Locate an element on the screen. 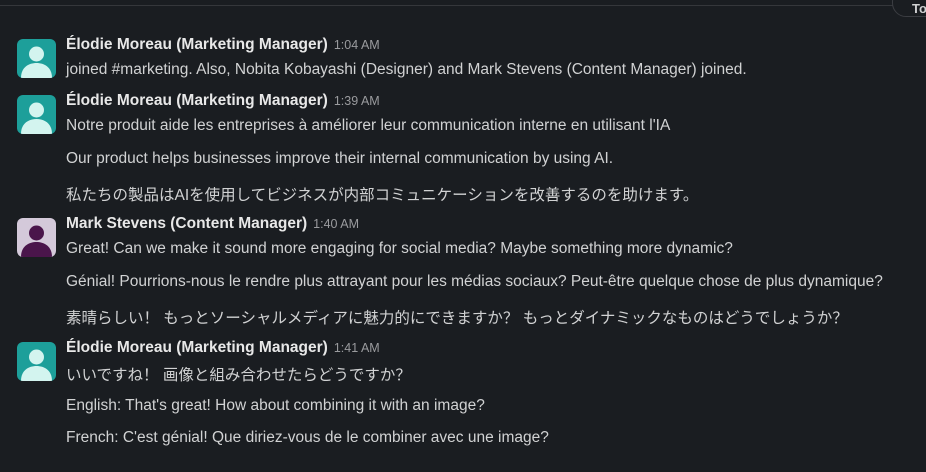  message-timestamp: 1:39 AM is located at coordinates (357, 101).